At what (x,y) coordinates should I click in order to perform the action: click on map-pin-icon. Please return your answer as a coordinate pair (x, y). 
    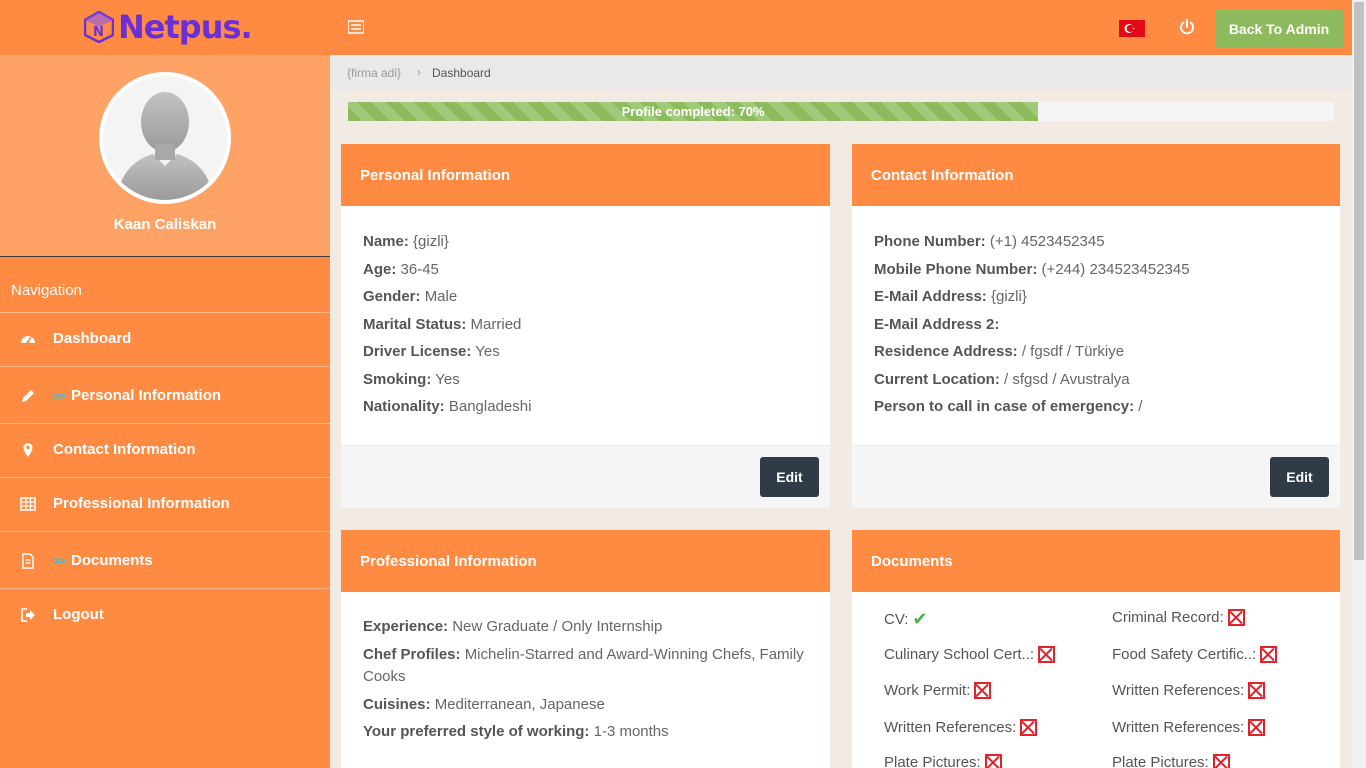
    Looking at the image, I should click on (28, 450).